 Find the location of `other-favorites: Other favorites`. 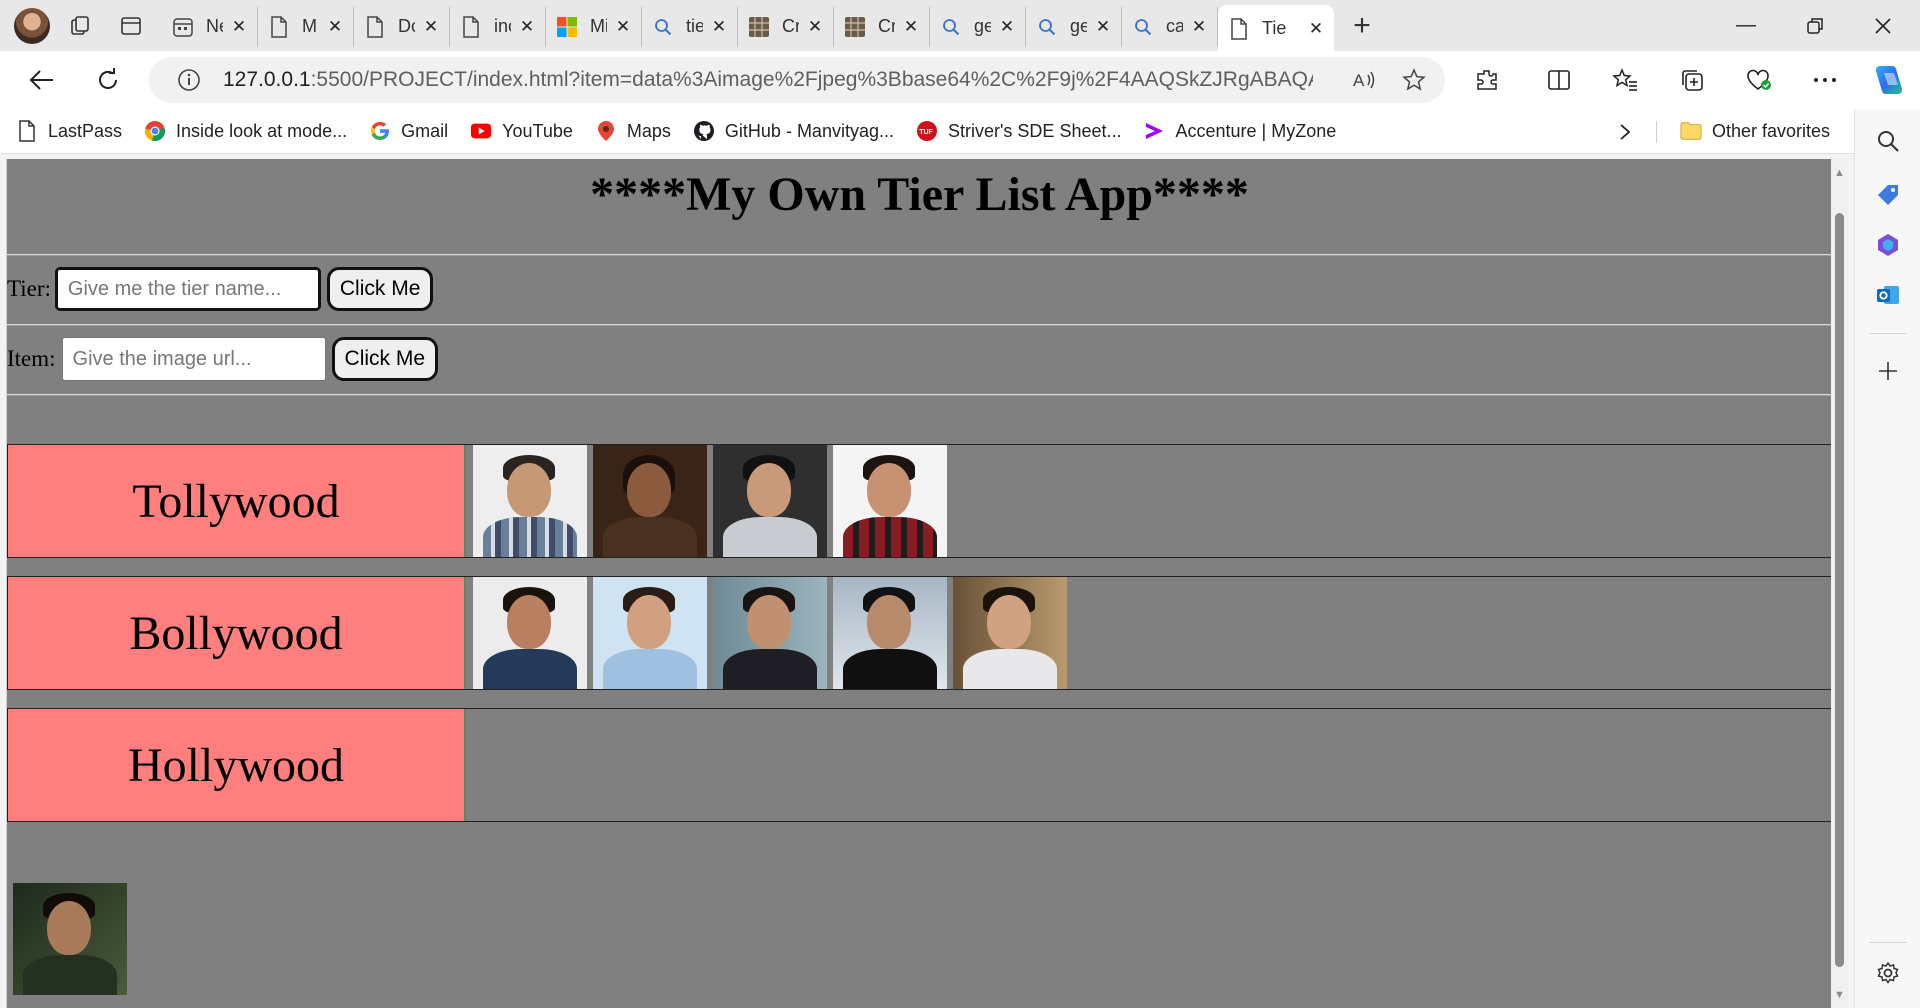

other-favorites: Other favorites is located at coordinates (1755, 131).